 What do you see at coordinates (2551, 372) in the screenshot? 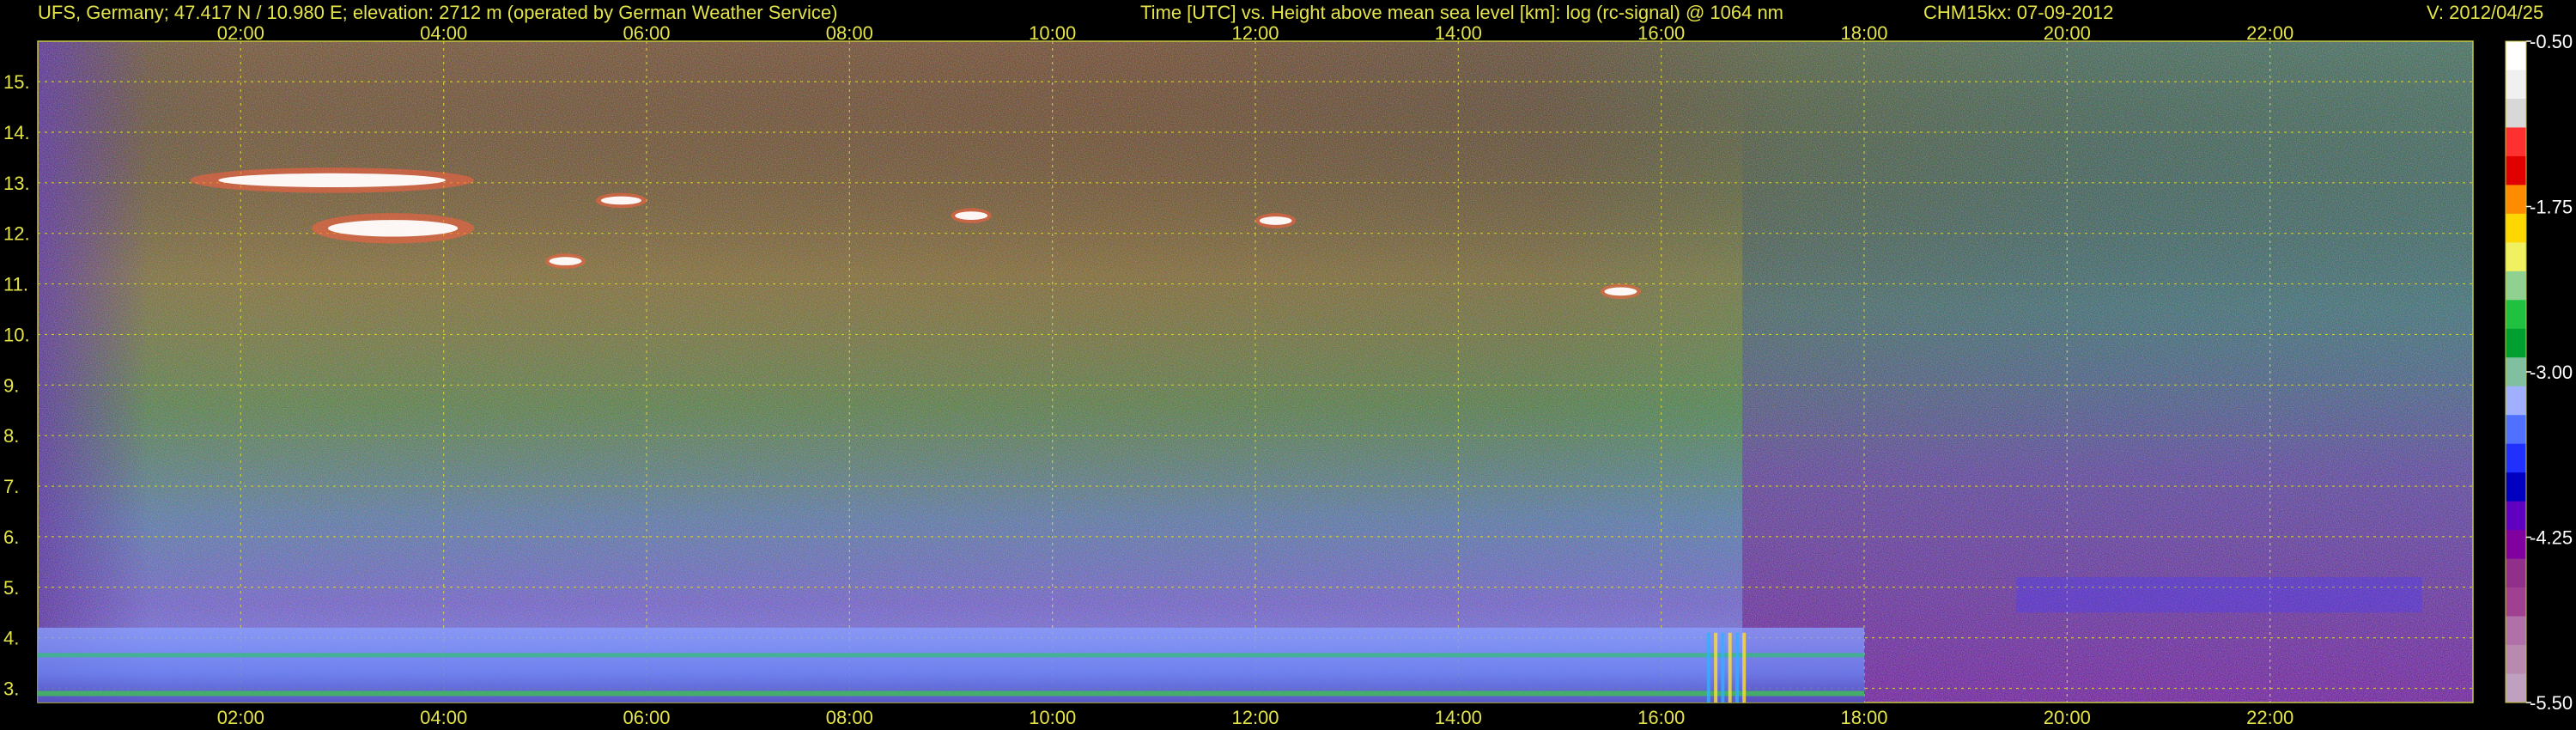
I see `colorbar-tick-label: -3.00` at bounding box center [2551, 372].